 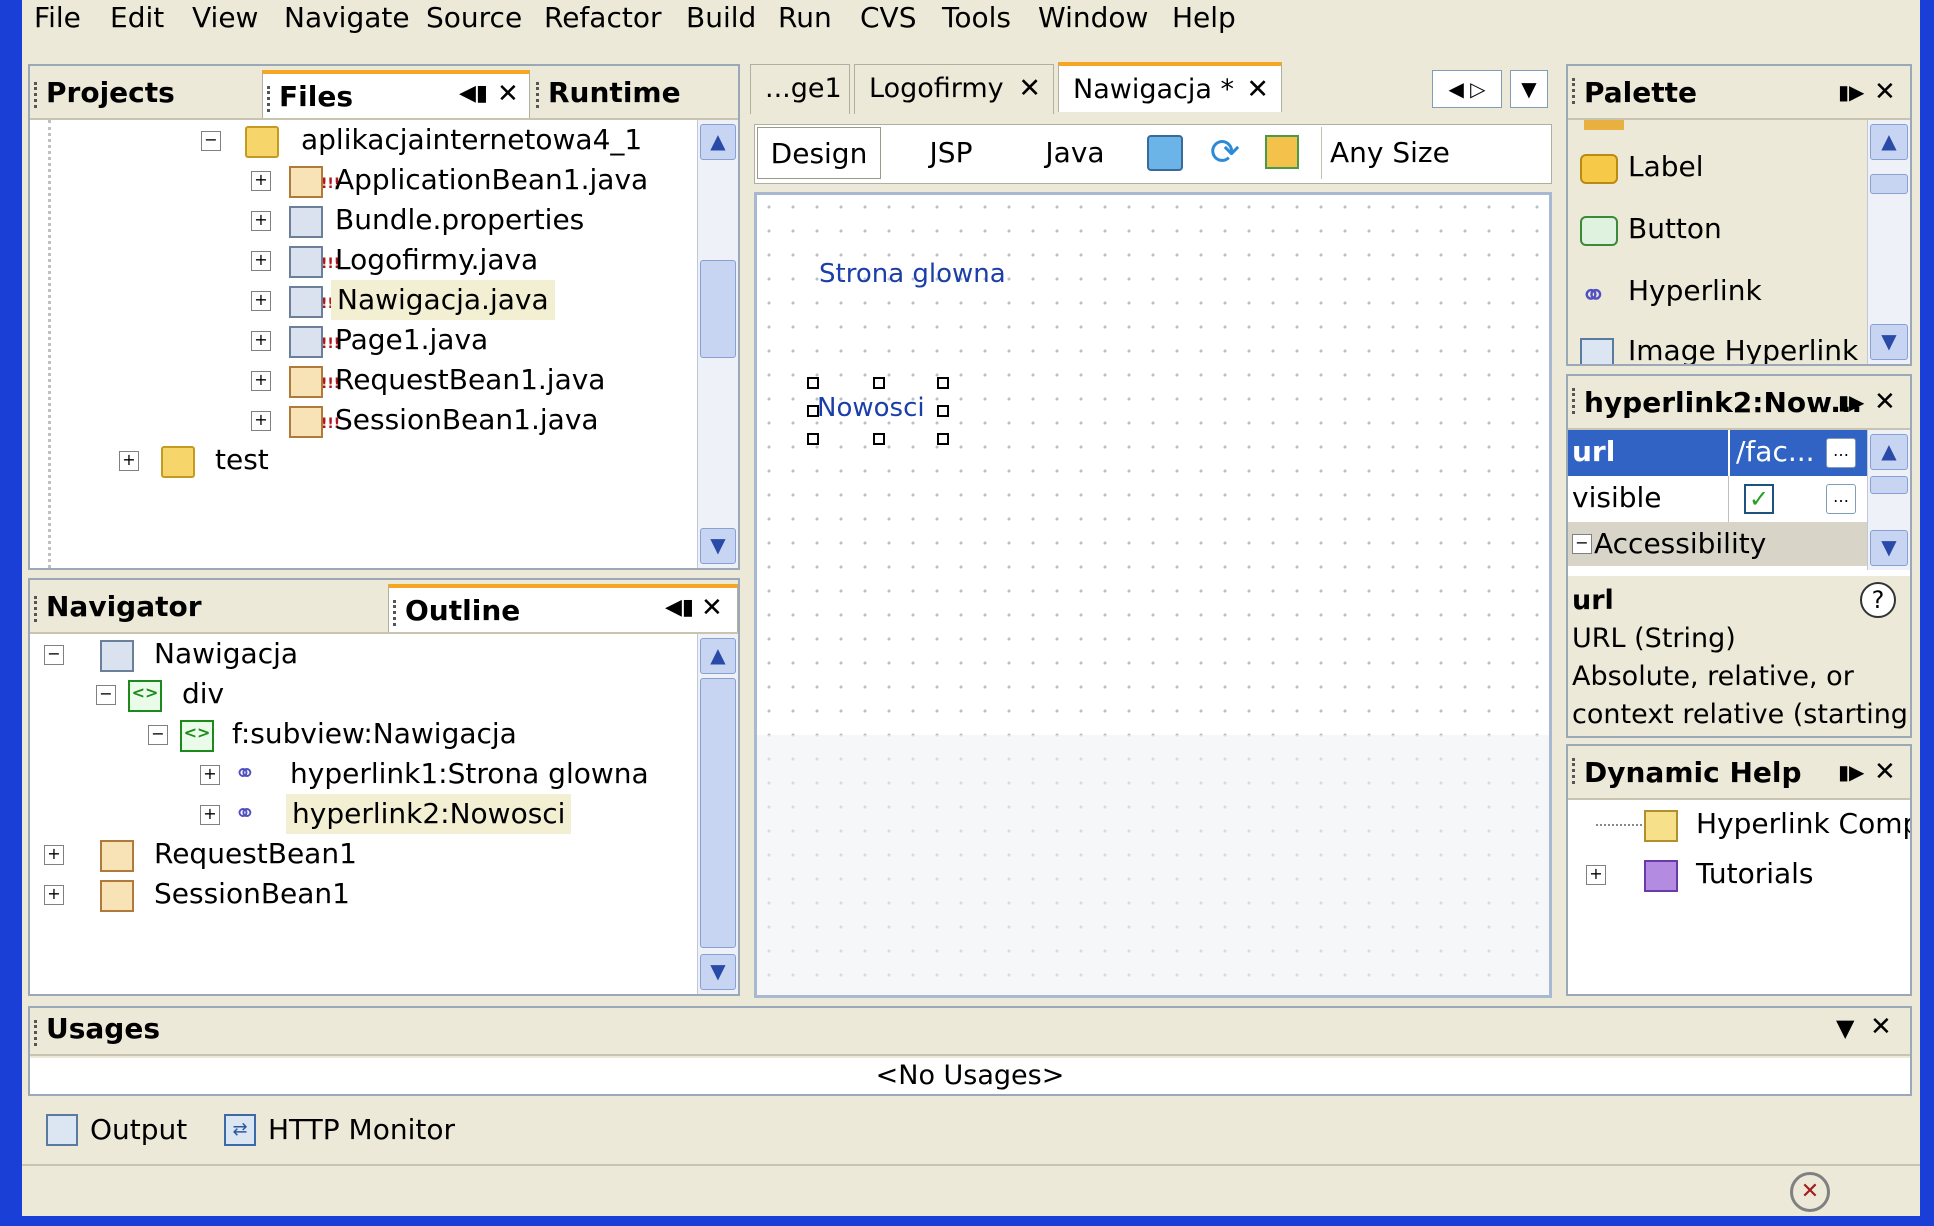 What do you see at coordinates (1845, 1028) in the screenshot?
I see `dock-menu-icon: ▼` at bounding box center [1845, 1028].